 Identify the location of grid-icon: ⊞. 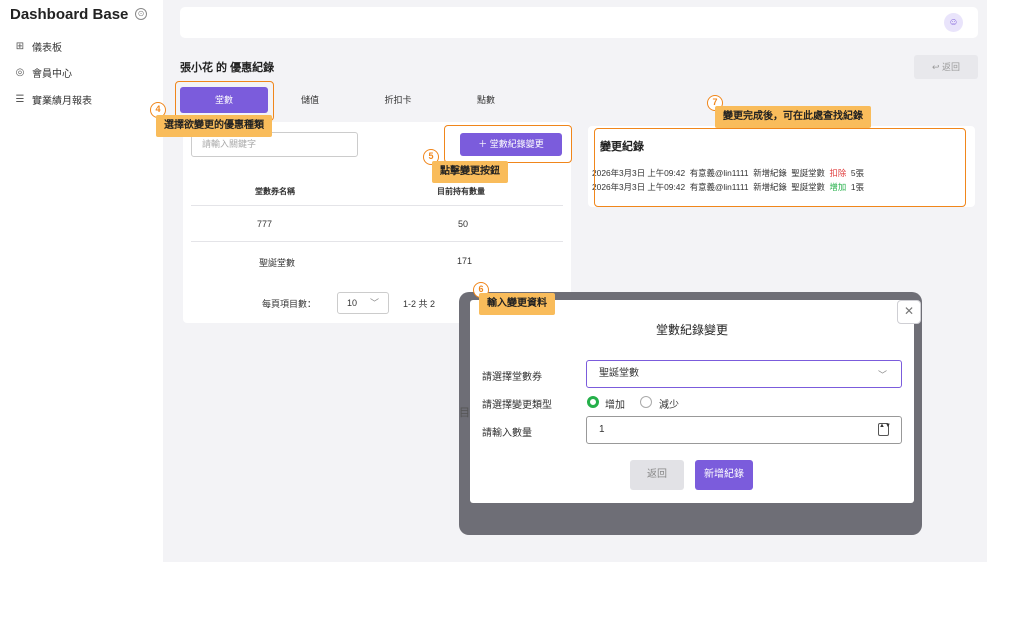
(20, 46).